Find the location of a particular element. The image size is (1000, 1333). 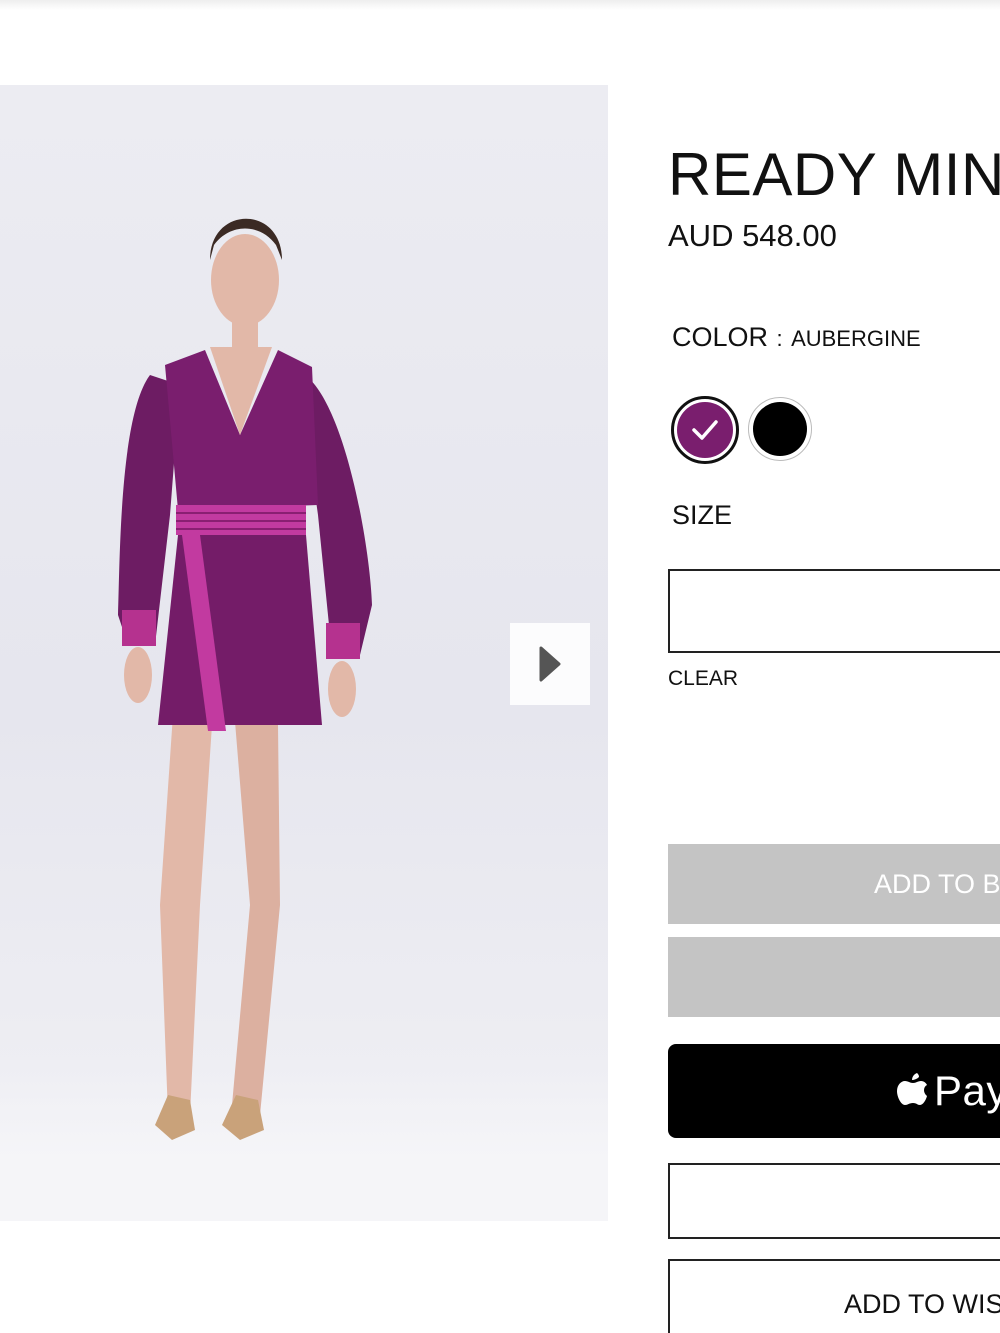

swatch-aubergine is located at coordinates (705, 430).